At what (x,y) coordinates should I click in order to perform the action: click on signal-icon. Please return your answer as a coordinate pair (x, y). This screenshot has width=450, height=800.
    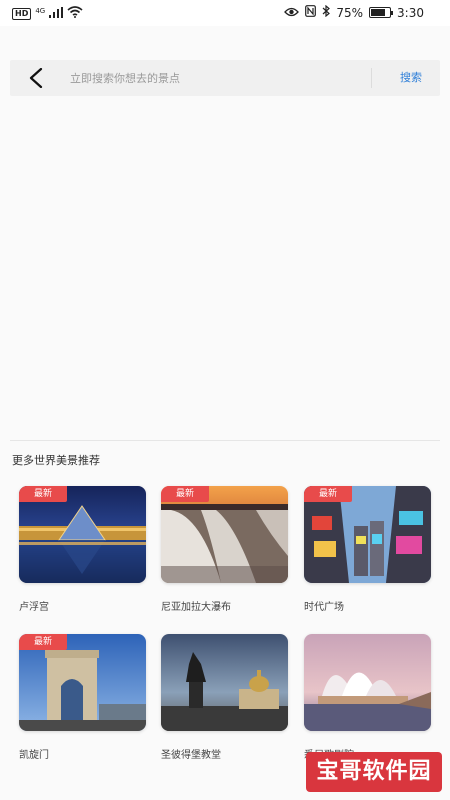
    Looking at the image, I should click on (56, 13).